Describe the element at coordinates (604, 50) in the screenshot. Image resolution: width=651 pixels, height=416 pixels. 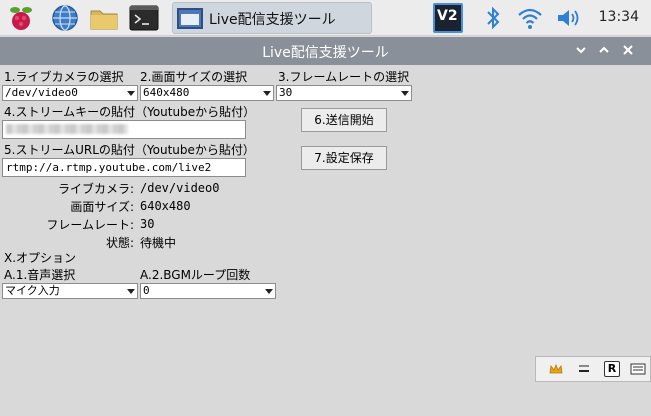
I see `chevron-up-icon` at that location.